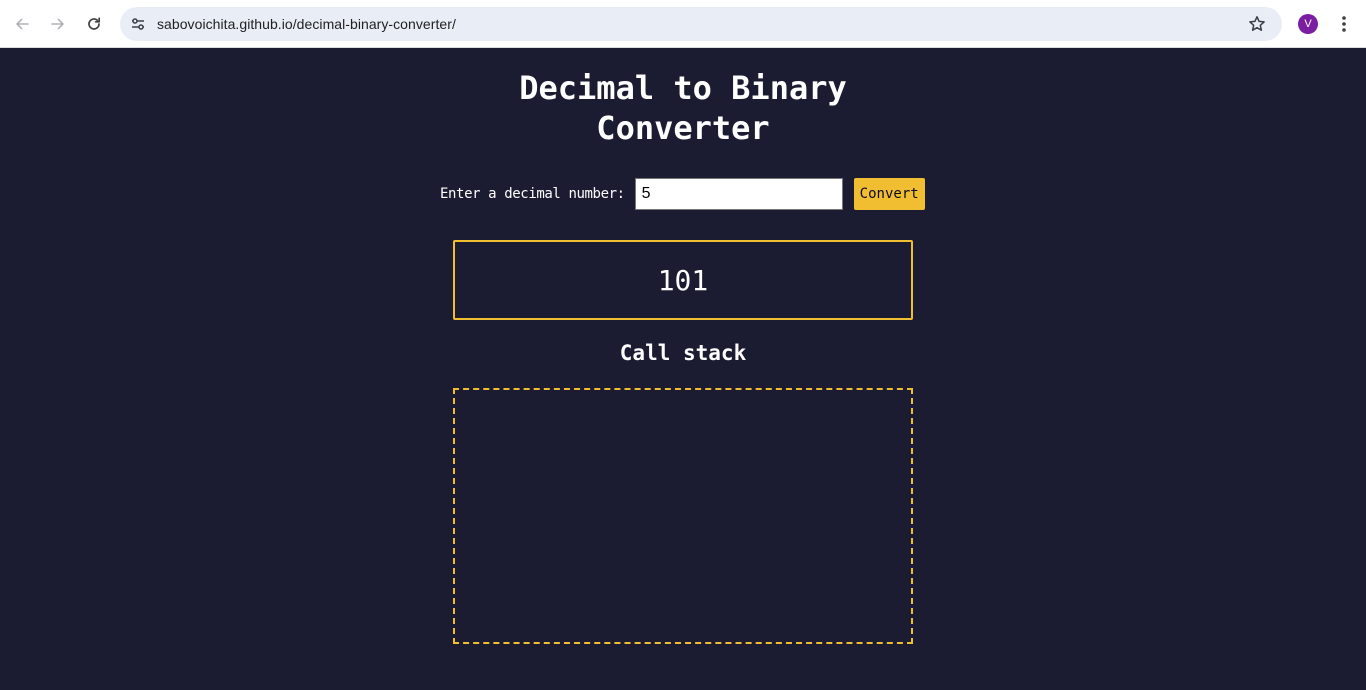  I want to click on reload-button, so click(94, 24).